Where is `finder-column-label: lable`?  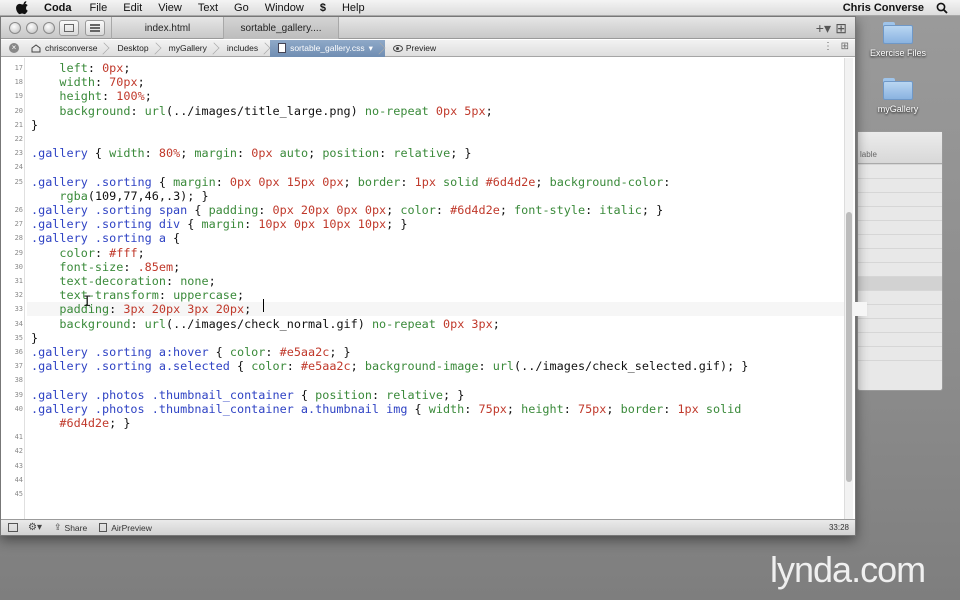 finder-column-label: lable is located at coordinates (868, 154).